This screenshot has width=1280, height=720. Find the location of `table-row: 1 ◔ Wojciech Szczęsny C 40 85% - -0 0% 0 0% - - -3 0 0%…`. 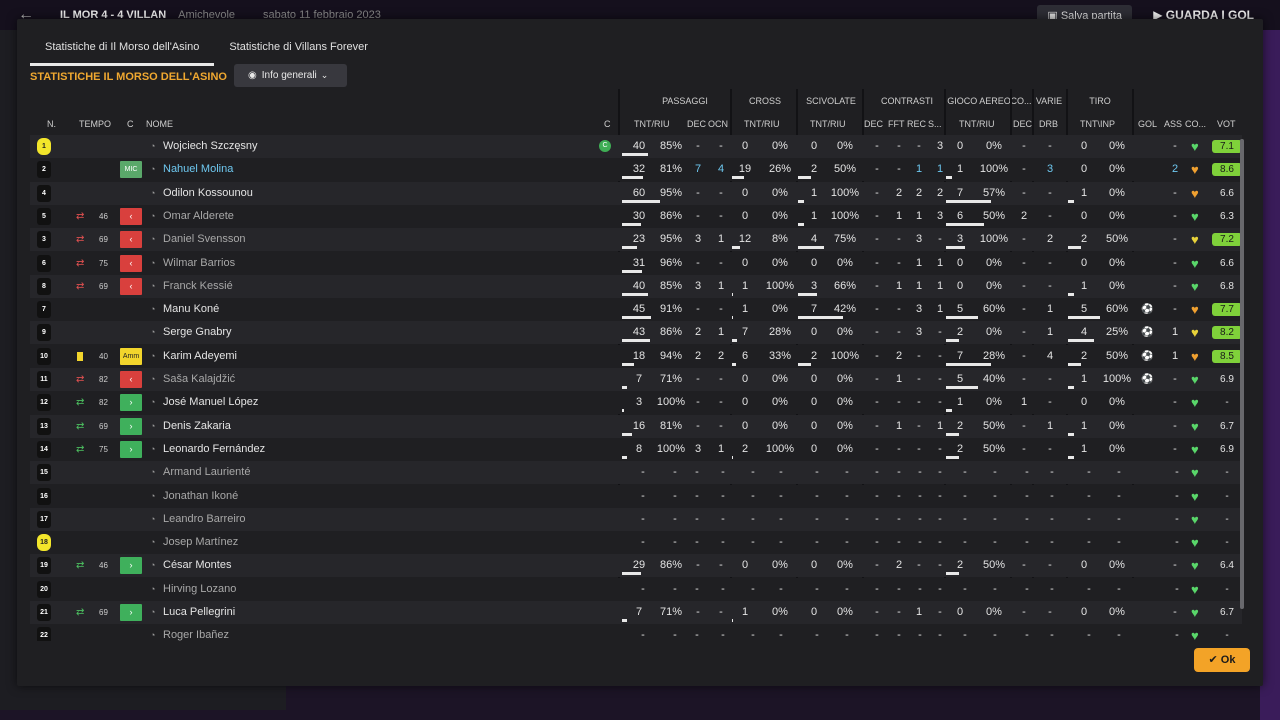

table-row: 1 ◔ Wojciech Szczęsny C 40 85% - -0 0% 0 0% - - -3 0 0%… is located at coordinates (636, 146).